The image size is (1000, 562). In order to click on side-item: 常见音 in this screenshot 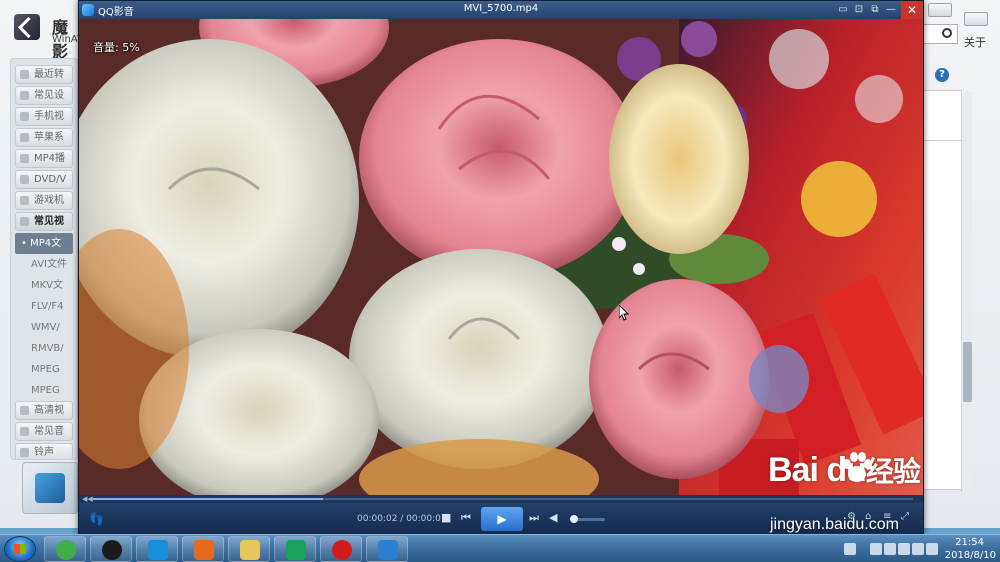, I will do `click(44, 431)`.